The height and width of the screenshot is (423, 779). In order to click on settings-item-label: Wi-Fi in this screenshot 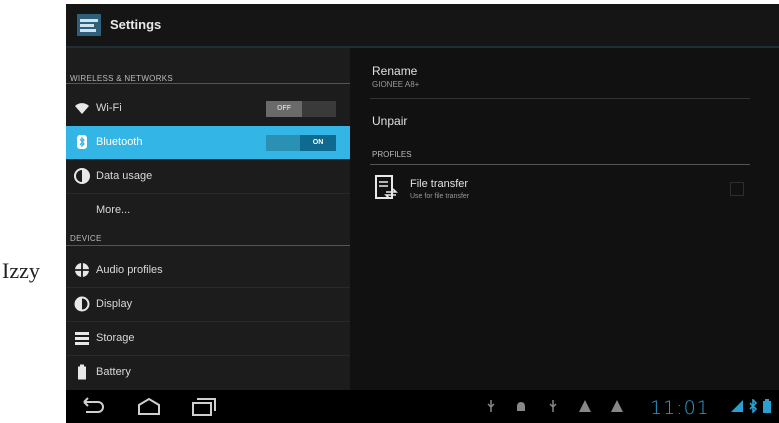, I will do `click(109, 108)`.